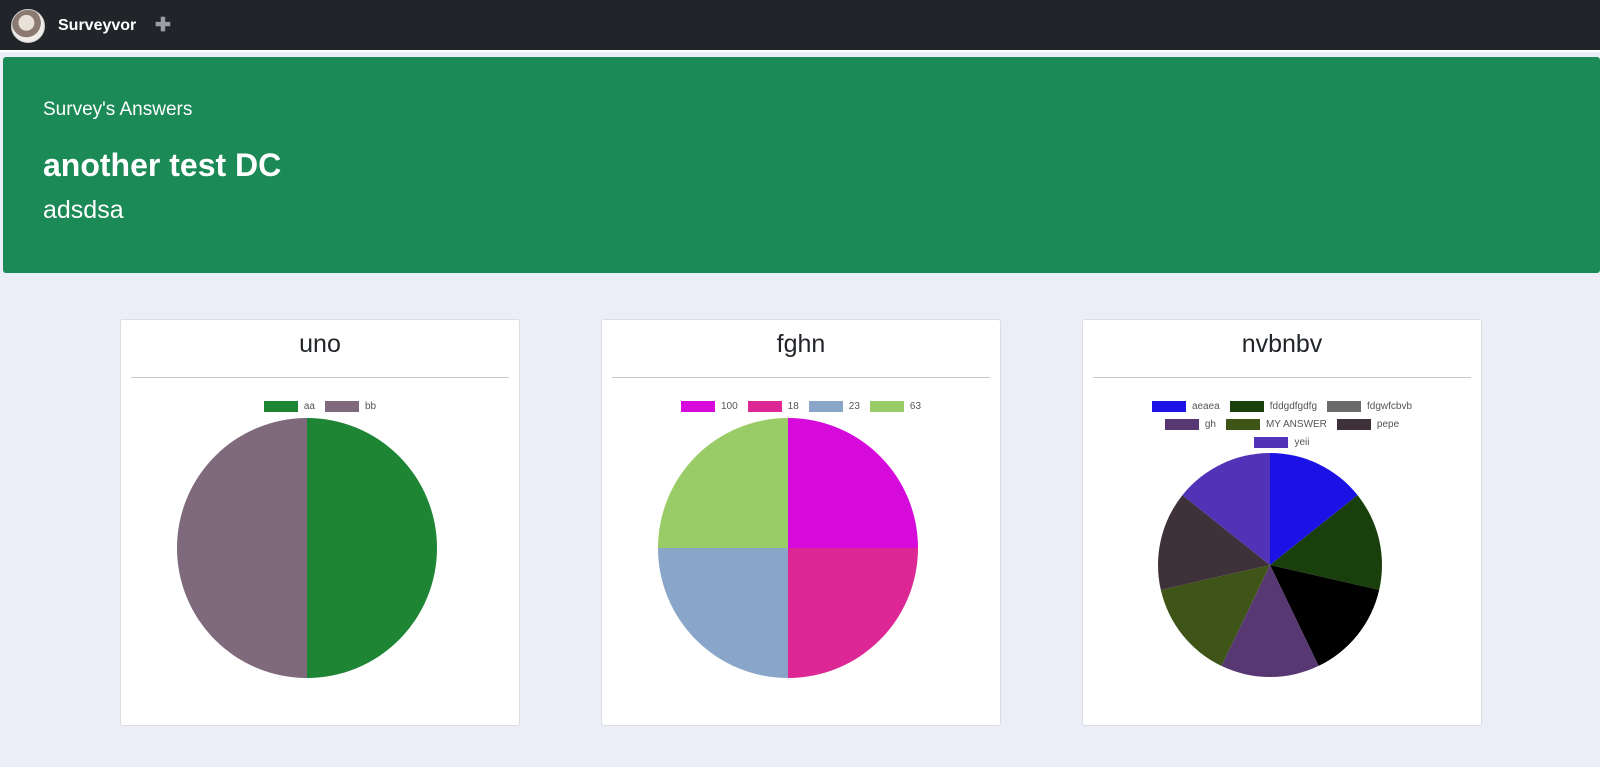 This screenshot has height=767, width=1600. I want to click on header-subtitle: Survey's Answers, so click(118, 109).